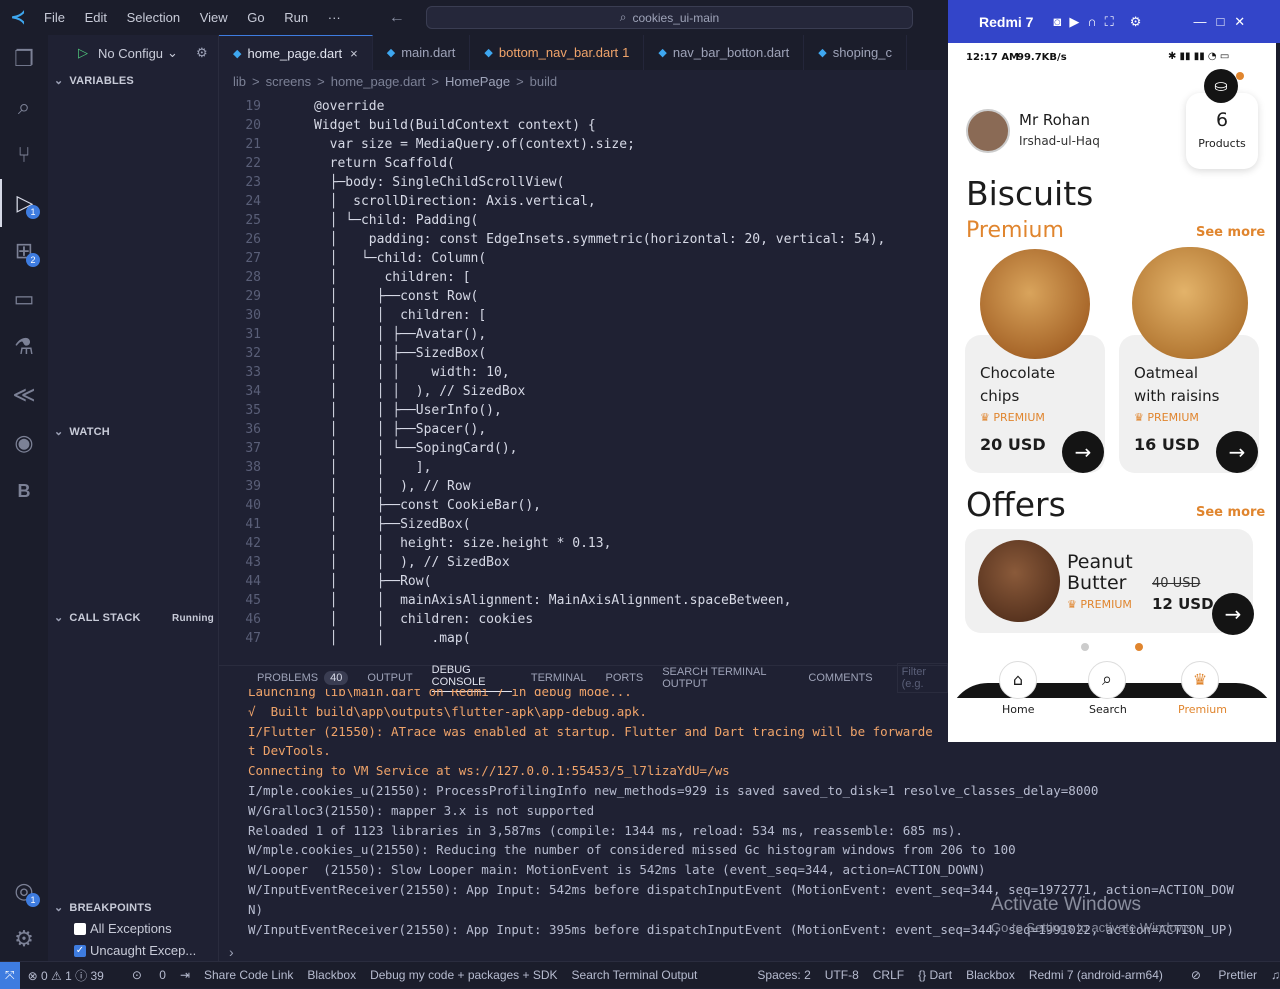  I want to click on panel-tab-output: OUTPUT, so click(389, 678).